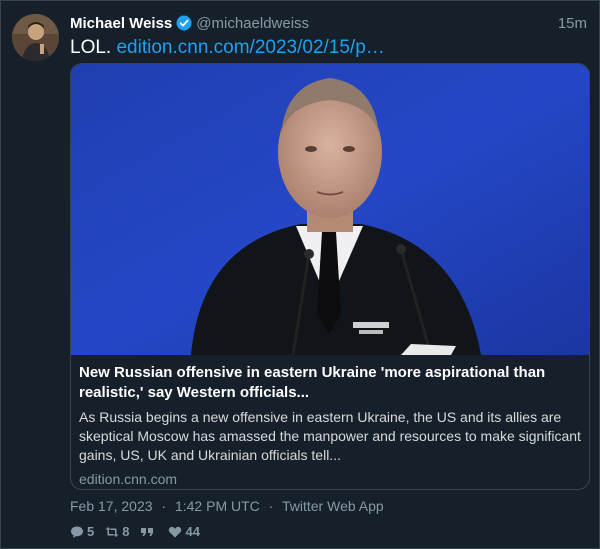 The height and width of the screenshot is (549, 600). What do you see at coordinates (333, 506) in the screenshot?
I see `tweet-client: Twitter Web App` at bounding box center [333, 506].